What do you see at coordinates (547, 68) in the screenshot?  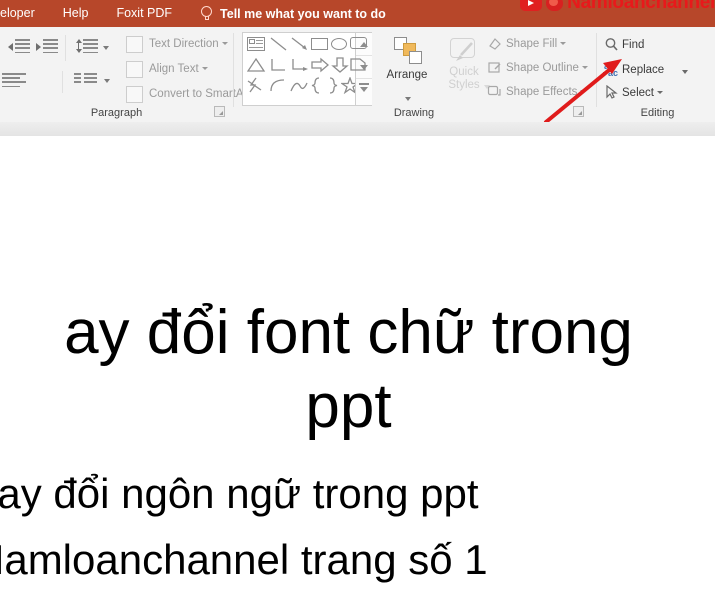 I see `shape-outline-label: Shape Outline` at bounding box center [547, 68].